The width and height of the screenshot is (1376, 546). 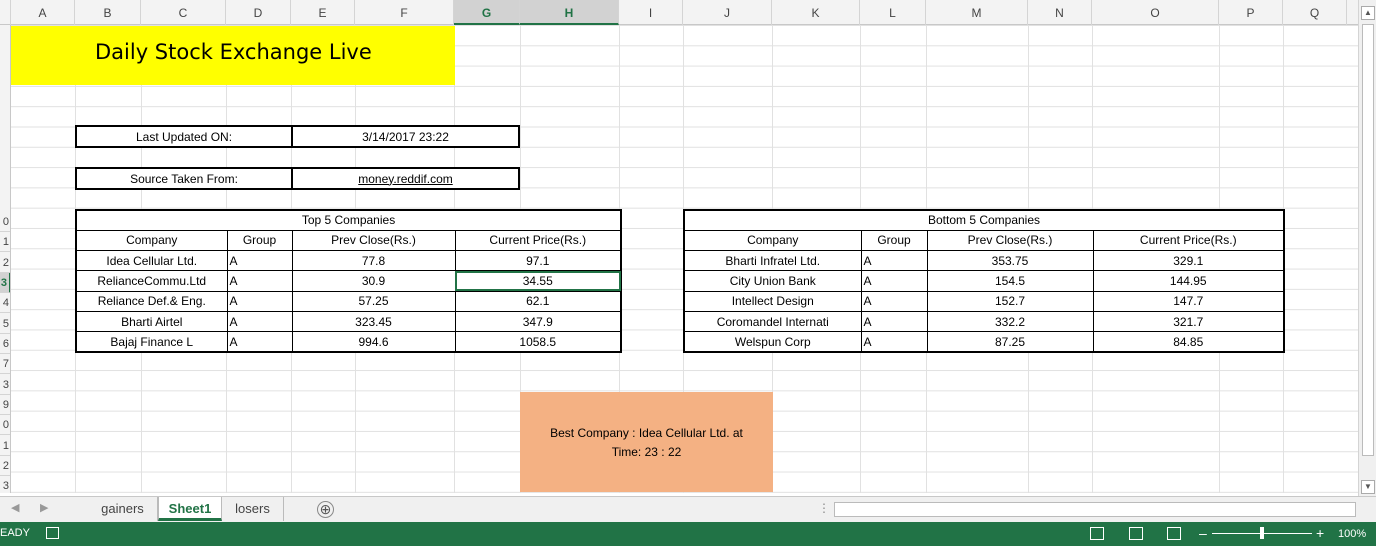 I want to click on add-sheet-icon: ⊕, so click(x=325, y=509).